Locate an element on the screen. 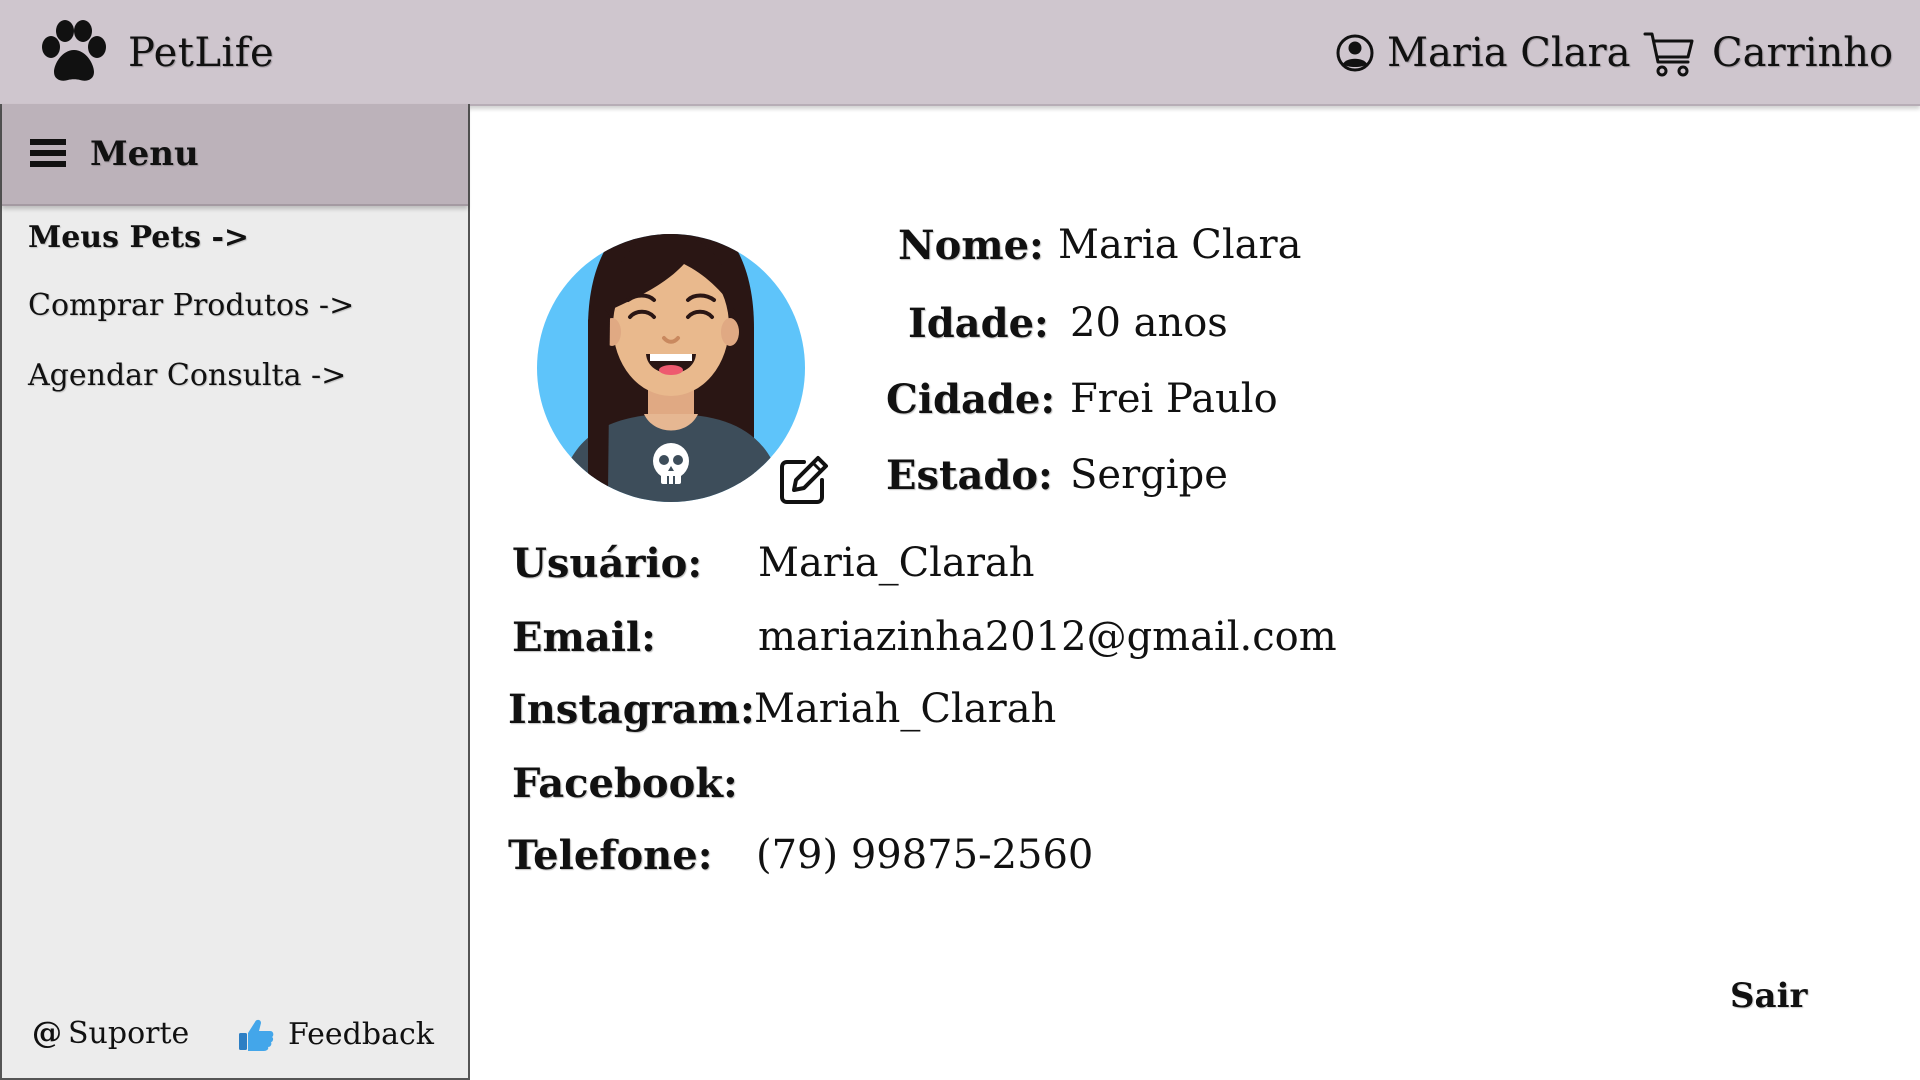  telefone-label: Telefone: is located at coordinates (610, 855).